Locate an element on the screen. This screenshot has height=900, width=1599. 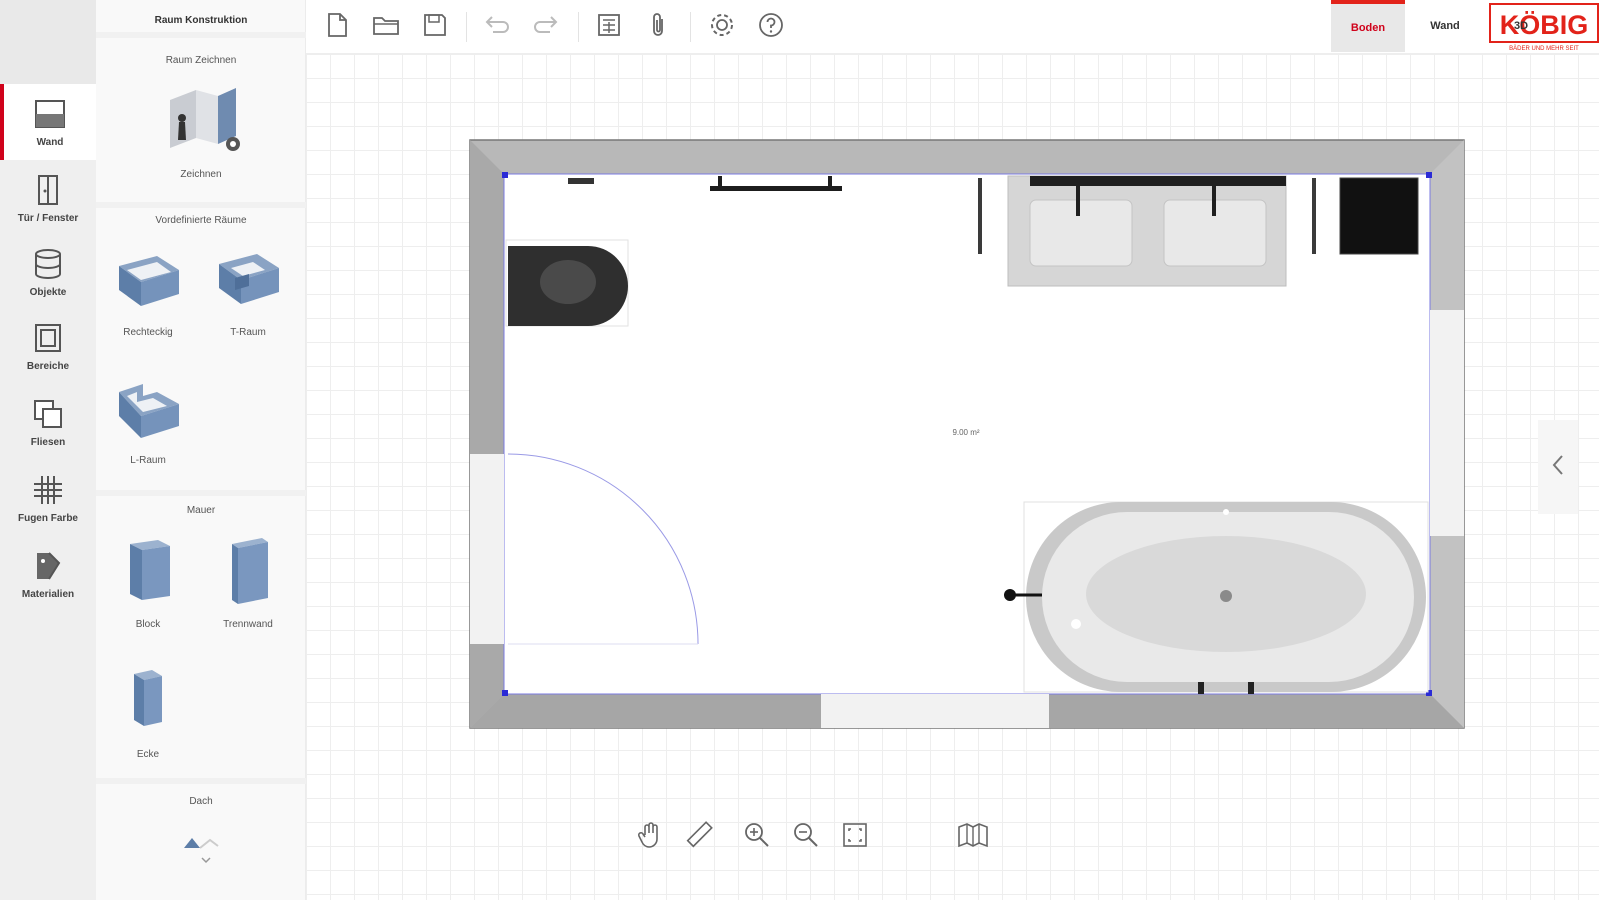
rail-item-door-window: Tür / Fenster is located at coordinates (48, 198).